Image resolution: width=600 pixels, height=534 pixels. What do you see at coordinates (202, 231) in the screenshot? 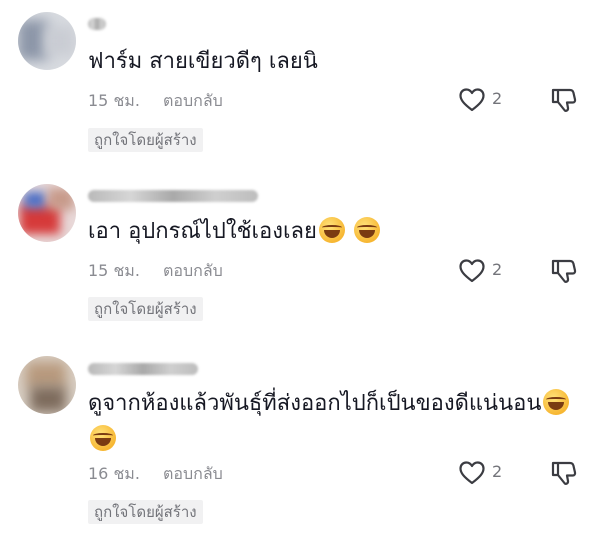
I see `comment-text-content: เอา อุปกรณ์ไปใช้เองเลย` at bounding box center [202, 231].